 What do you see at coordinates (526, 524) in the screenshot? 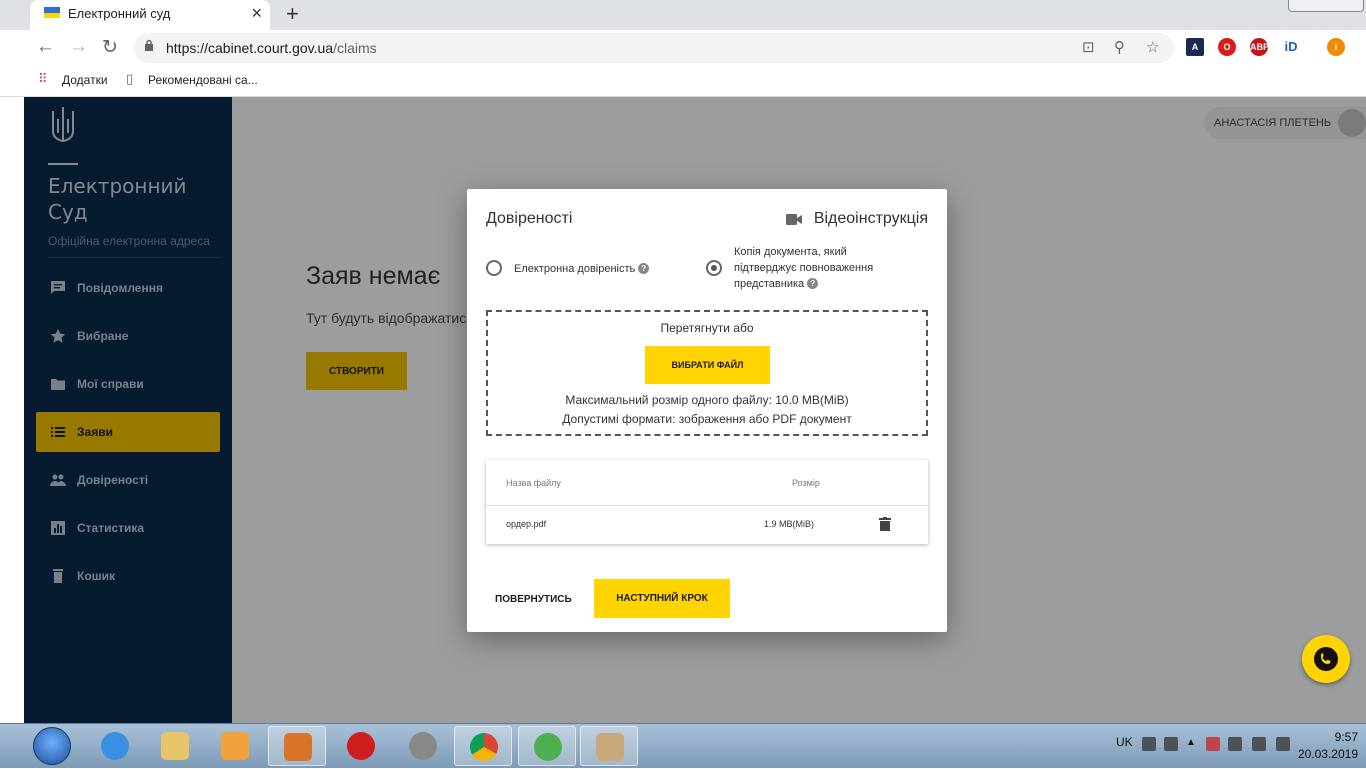
I see `file-name-cell: ордер.pdf` at bounding box center [526, 524].